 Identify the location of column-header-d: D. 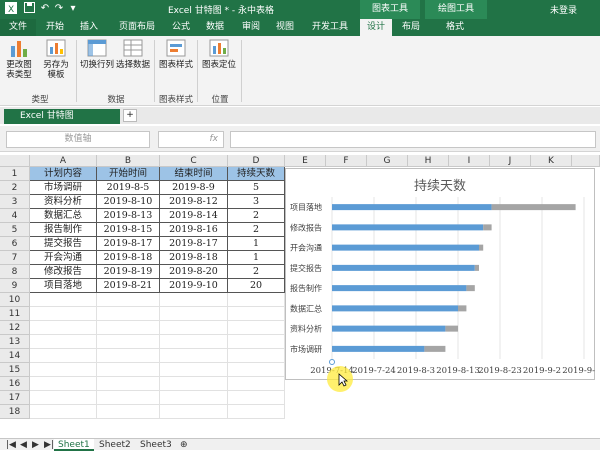
(256, 161).